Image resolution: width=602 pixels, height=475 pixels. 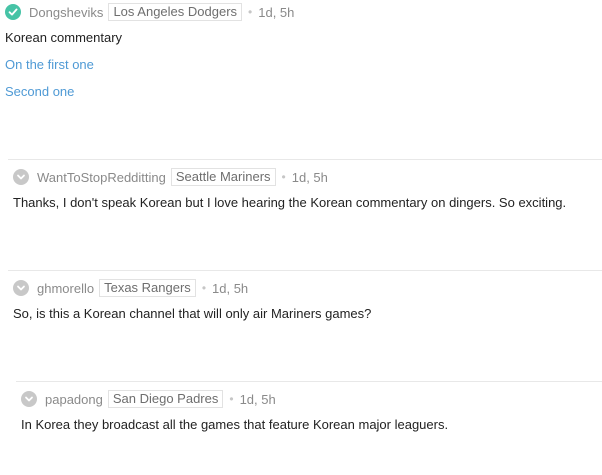 What do you see at coordinates (101, 177) in the screenshot?
I see `username: WantToStopRedditting` at bounding box center [101, 177].